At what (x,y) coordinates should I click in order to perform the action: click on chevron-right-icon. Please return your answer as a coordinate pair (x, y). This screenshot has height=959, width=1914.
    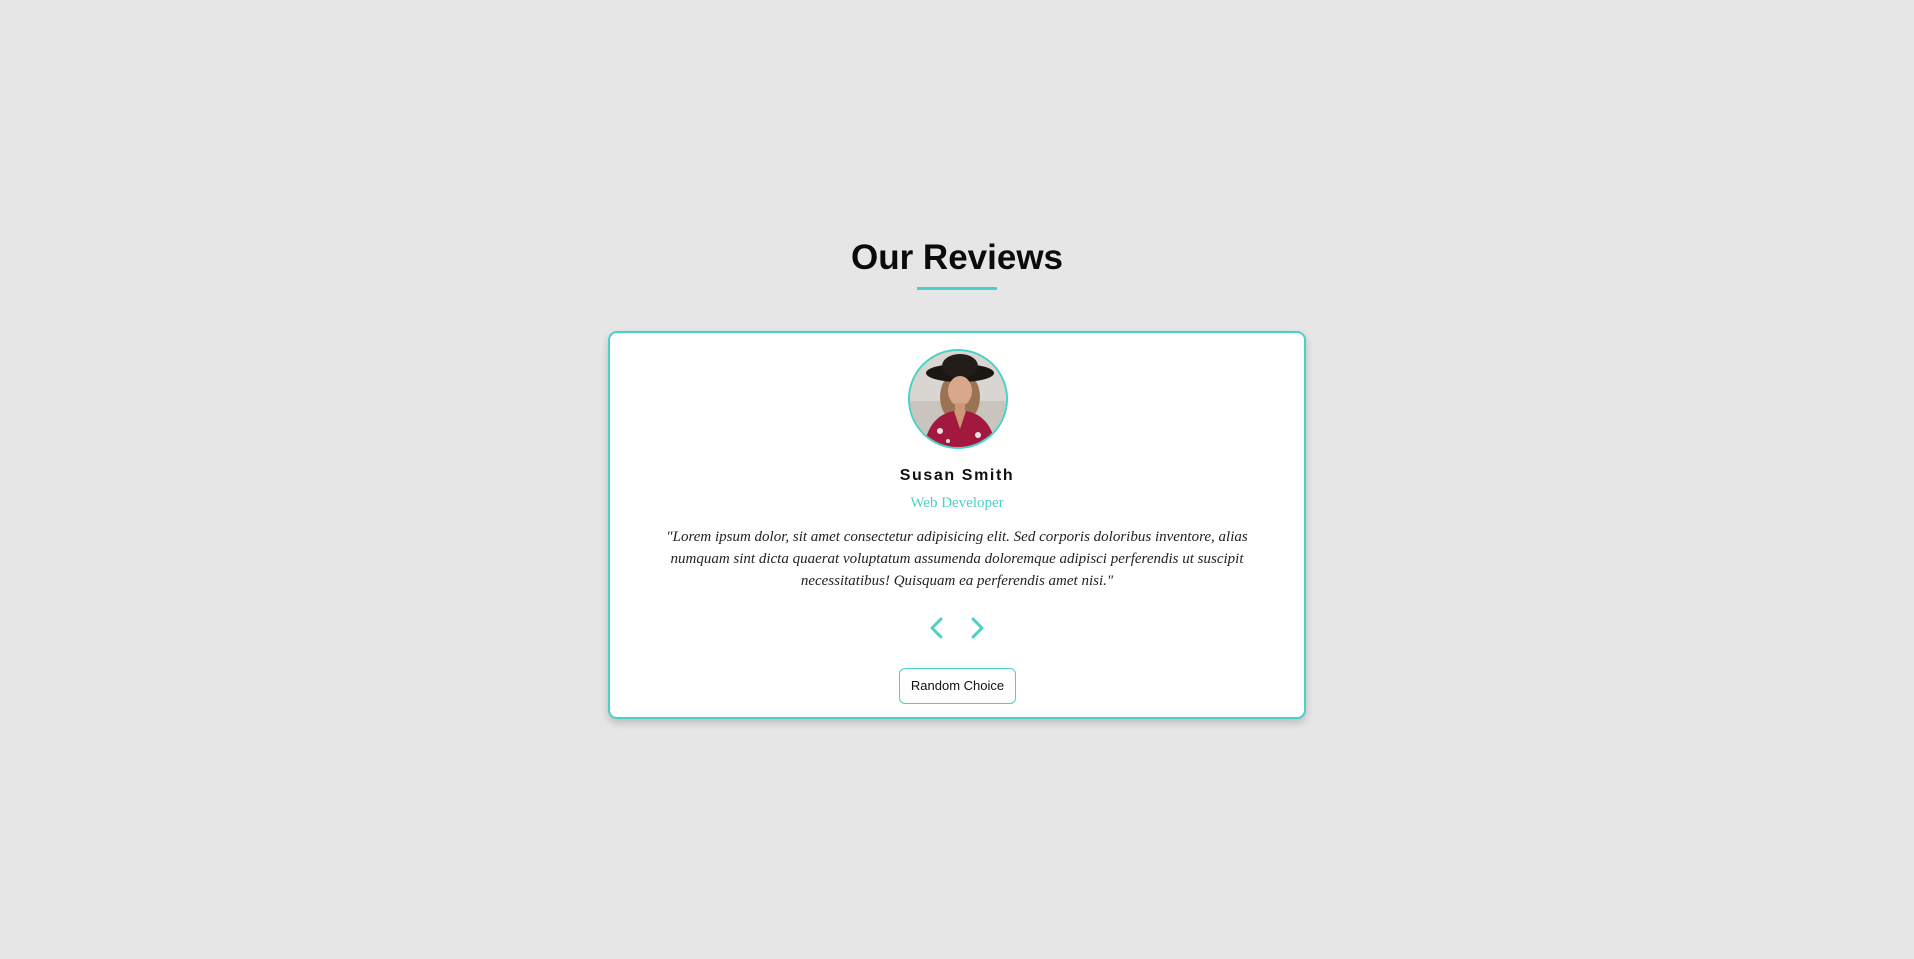
    Looking at the image, I should click on (977, 628).